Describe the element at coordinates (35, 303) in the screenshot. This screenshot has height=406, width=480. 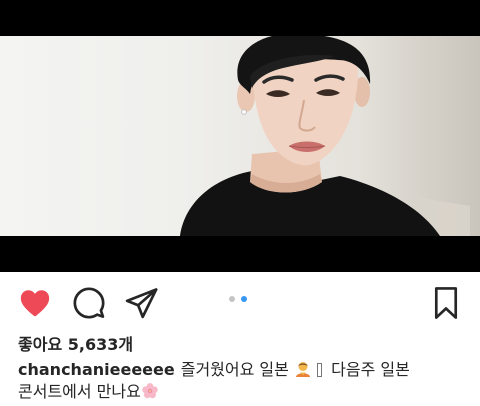
I see `heart-icon` at that location.